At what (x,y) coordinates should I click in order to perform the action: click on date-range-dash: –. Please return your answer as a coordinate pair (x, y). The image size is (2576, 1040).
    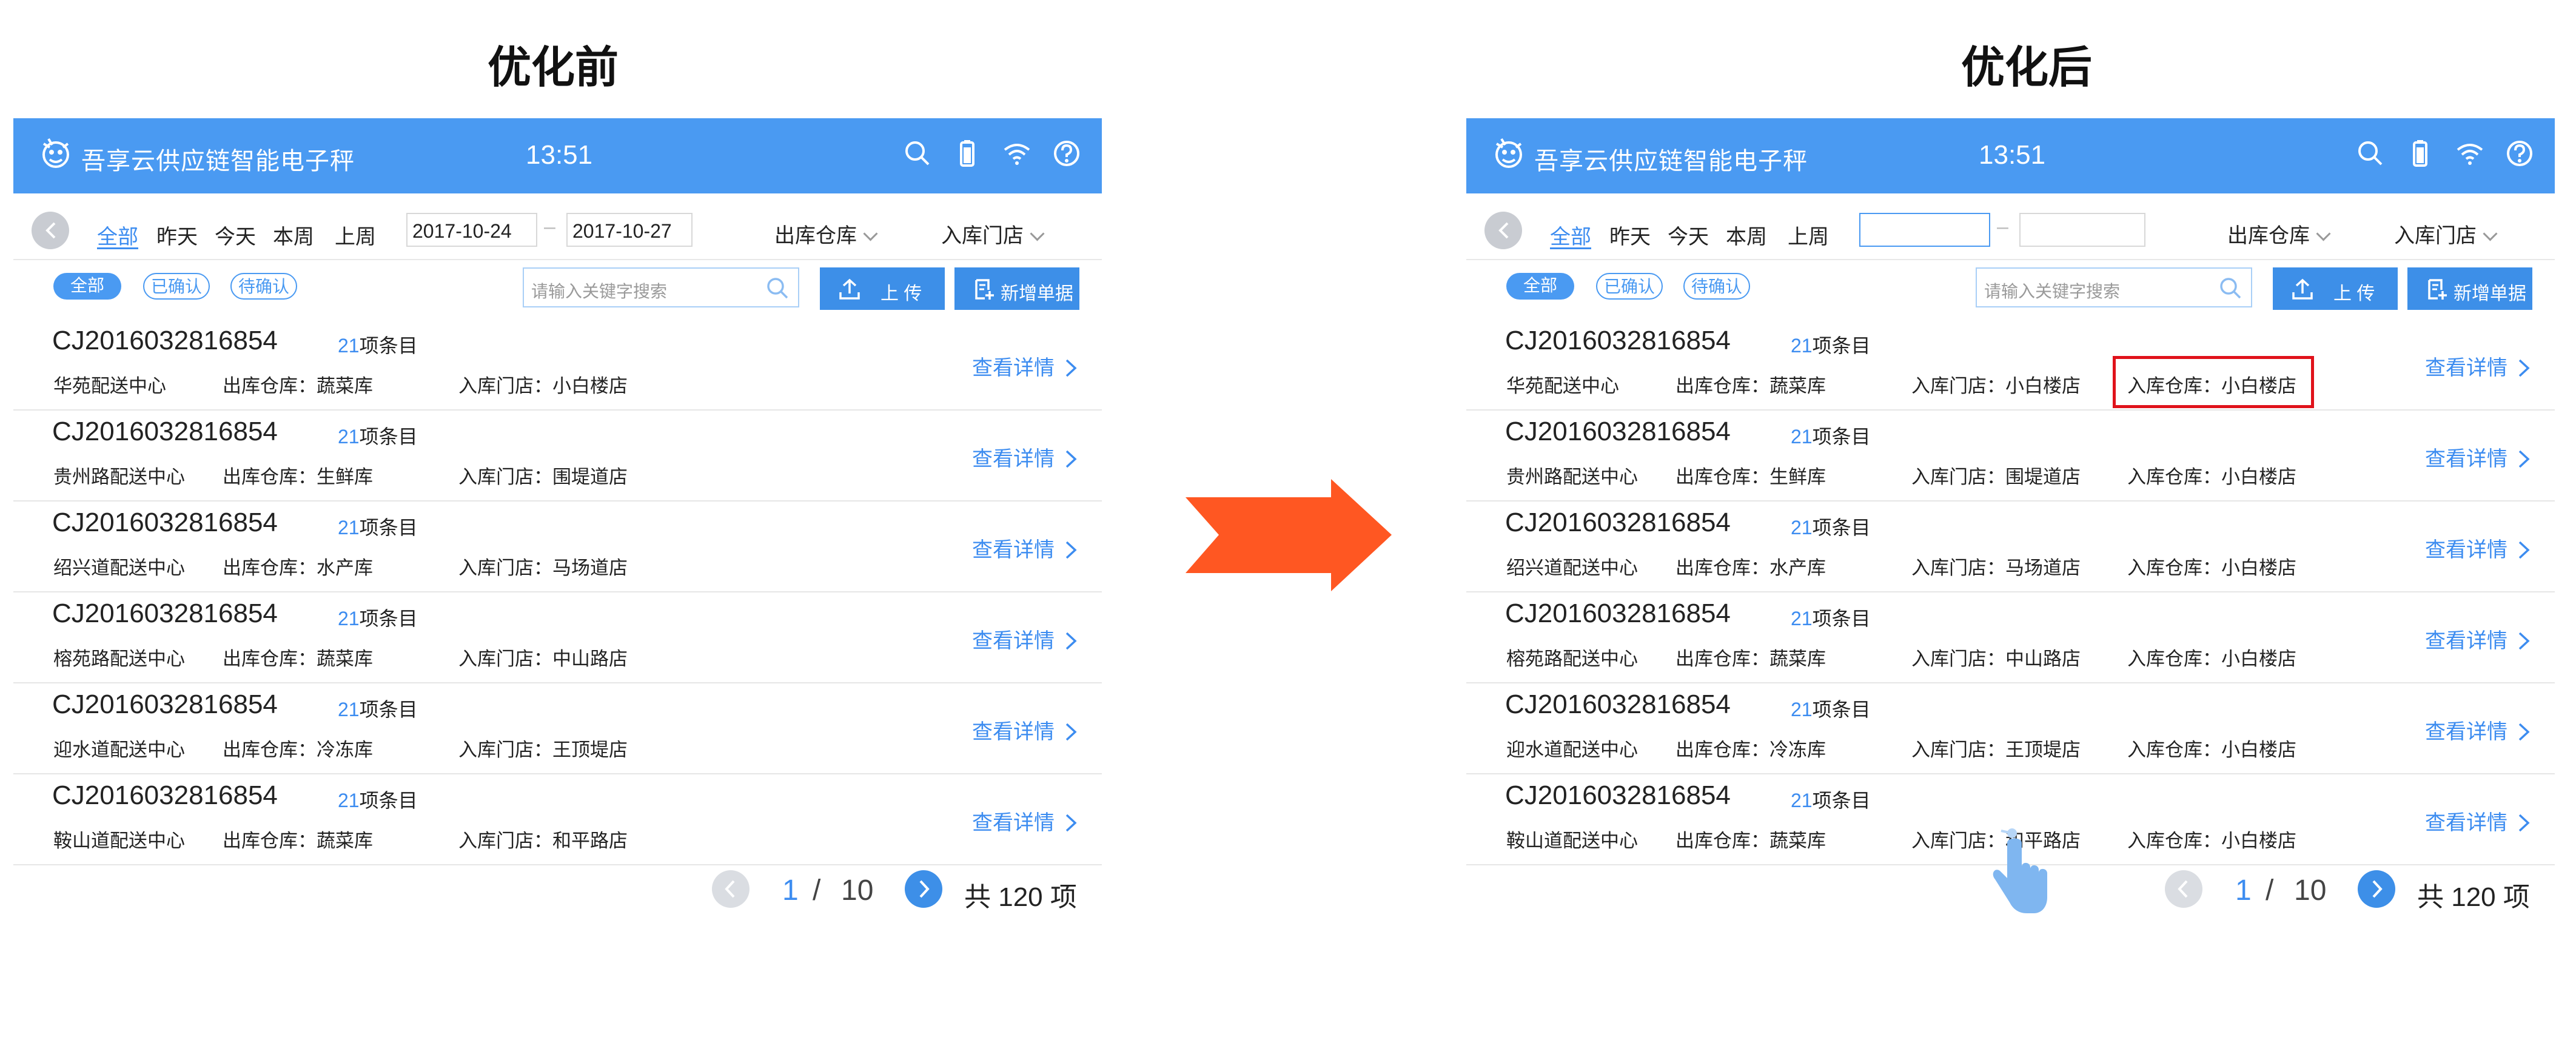
    Looking at the image, I should click on (549, 227).